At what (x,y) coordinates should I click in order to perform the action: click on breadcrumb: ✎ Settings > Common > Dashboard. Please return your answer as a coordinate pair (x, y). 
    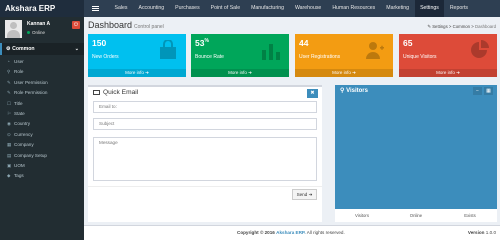
    Looking at the image, I should click on (461, 26).